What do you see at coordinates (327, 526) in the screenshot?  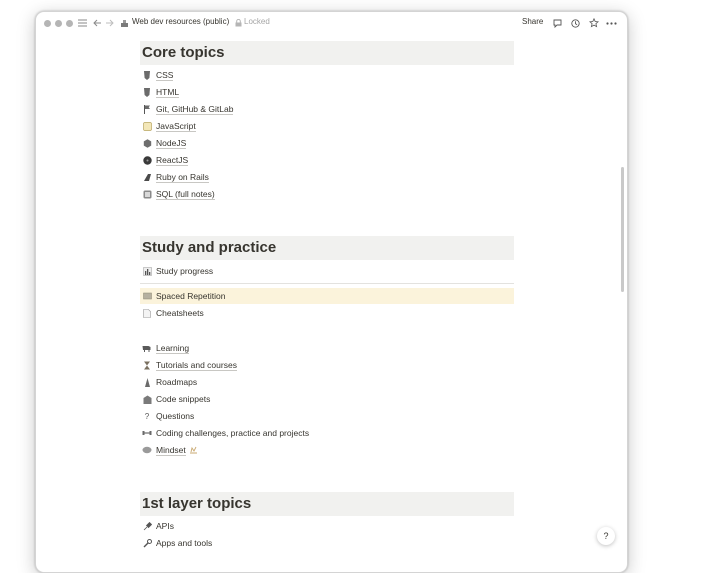 I see `apis-item: APIs` at bounding box center [327, 526].